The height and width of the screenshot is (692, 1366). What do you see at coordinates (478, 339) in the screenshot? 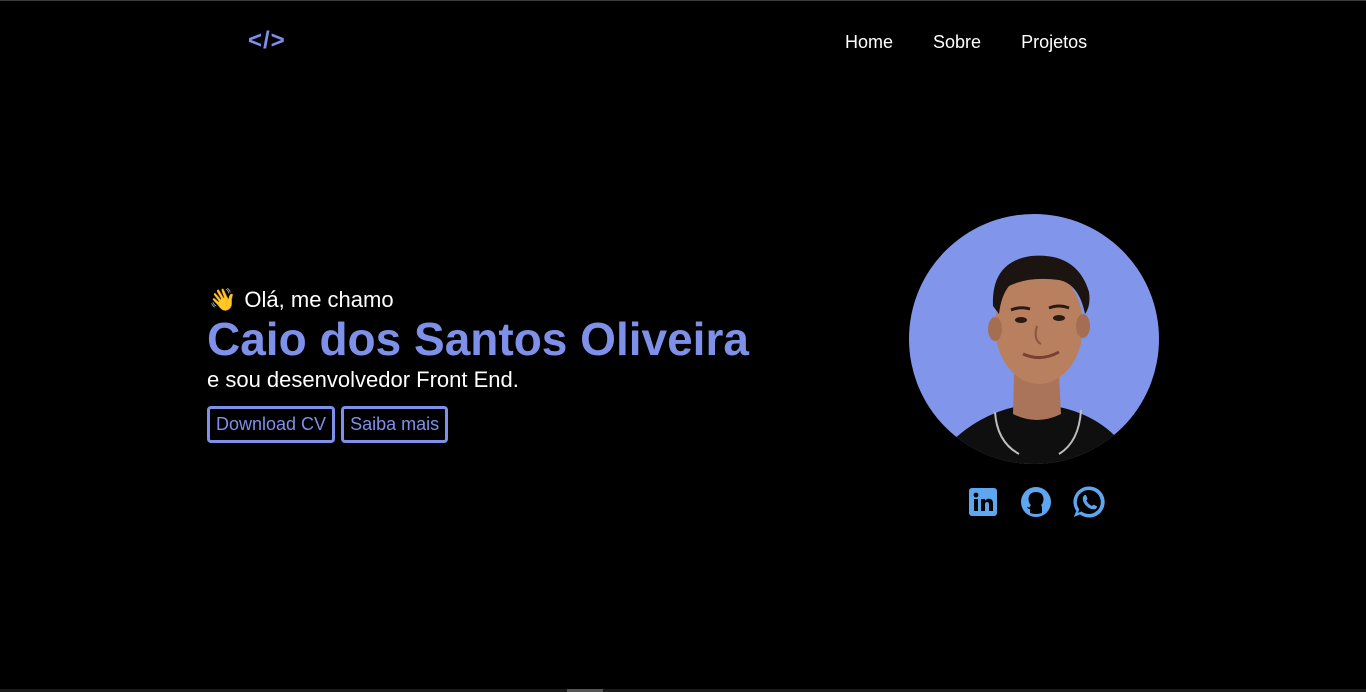
I see `hero-name: Caio dos Santos Oliveira` at bounding box center [478, 339].